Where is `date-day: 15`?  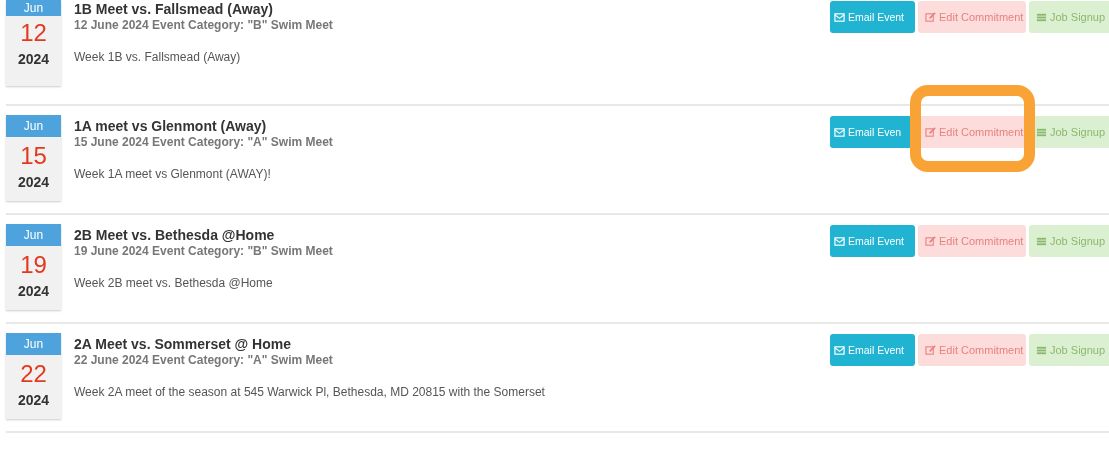
date-day: 15 is located at coordinates (33, 156).